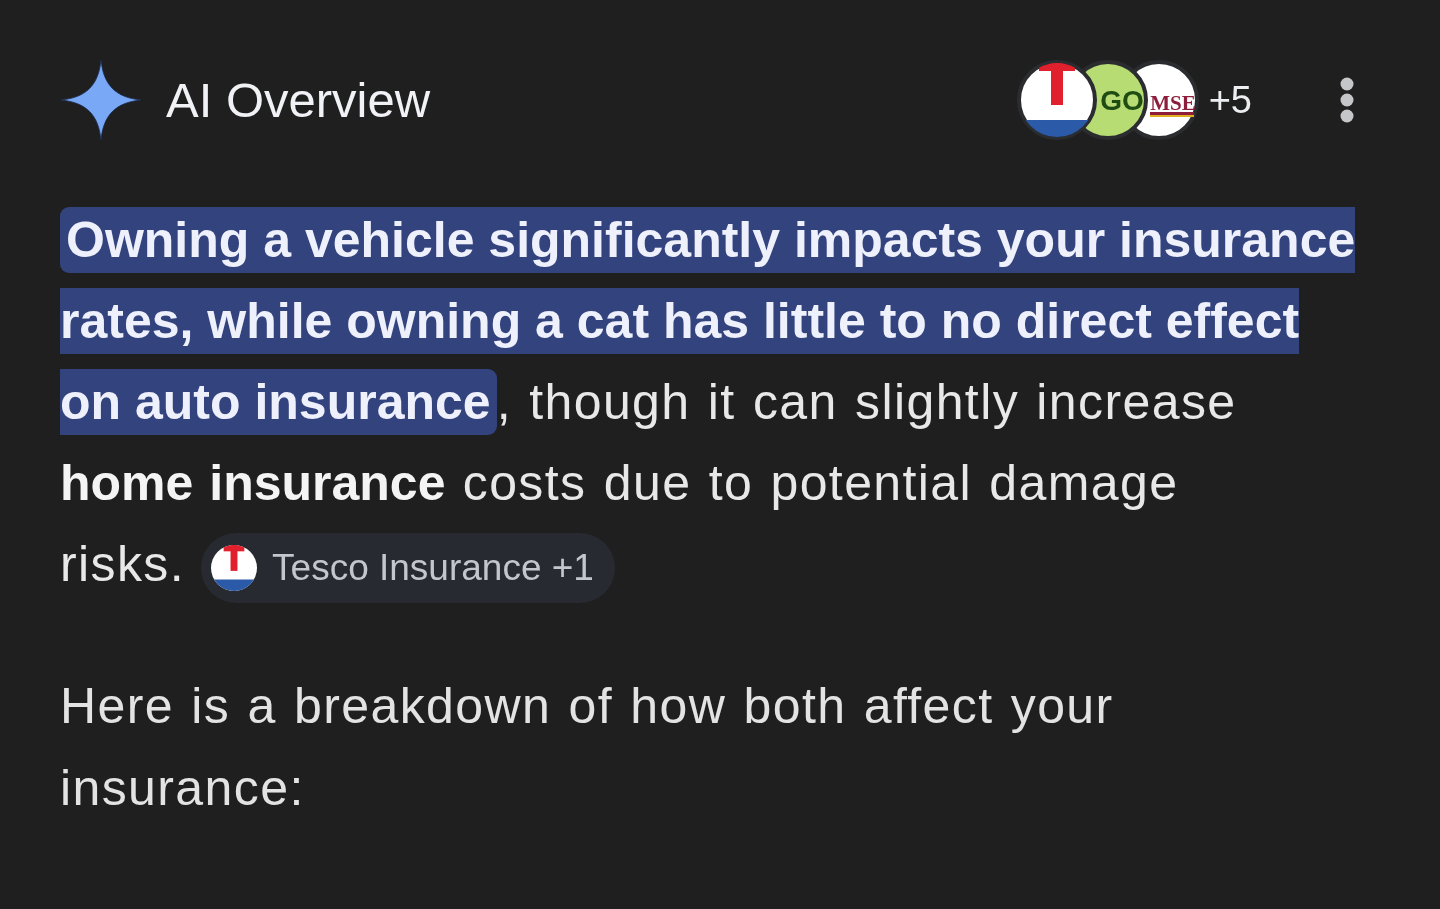 The image size is (1440, 909). I want to click on overview-title: AI Overview, so click(298, 100).